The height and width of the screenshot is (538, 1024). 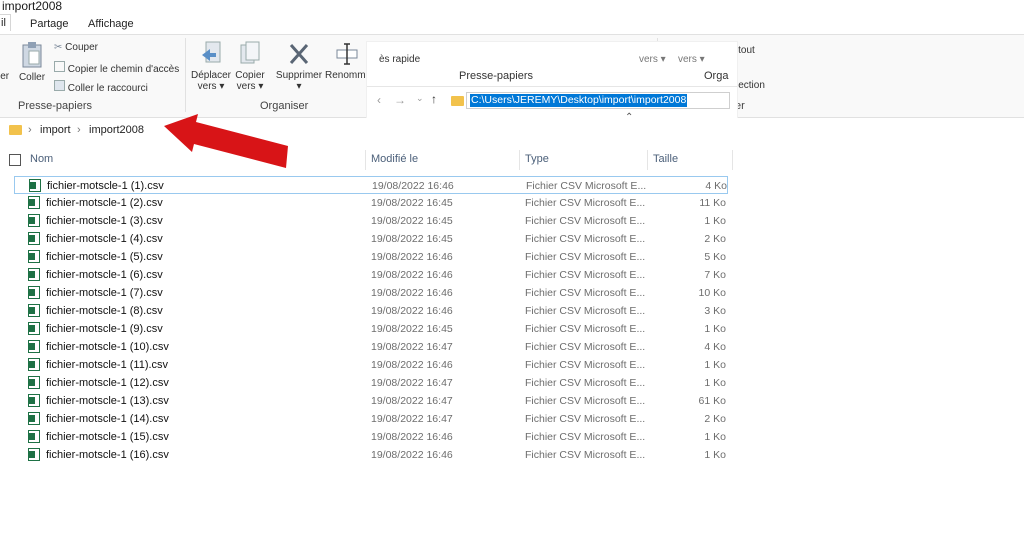 I want to click on forward-arrow-icon: →, so click(x=400, y=100).